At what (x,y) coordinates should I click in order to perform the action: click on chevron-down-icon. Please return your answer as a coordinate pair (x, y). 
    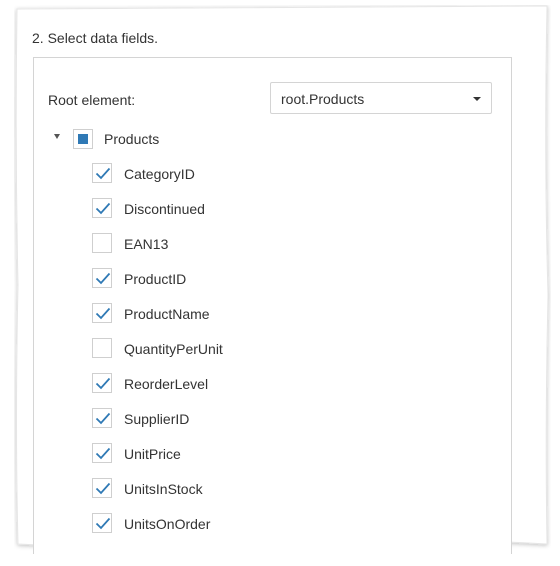
    Looking at the image, I should click on (477, 99).